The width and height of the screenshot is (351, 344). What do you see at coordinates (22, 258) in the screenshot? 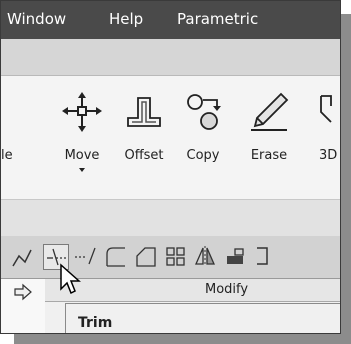
I see `polyline-icon` at bounding box center [22, 258].